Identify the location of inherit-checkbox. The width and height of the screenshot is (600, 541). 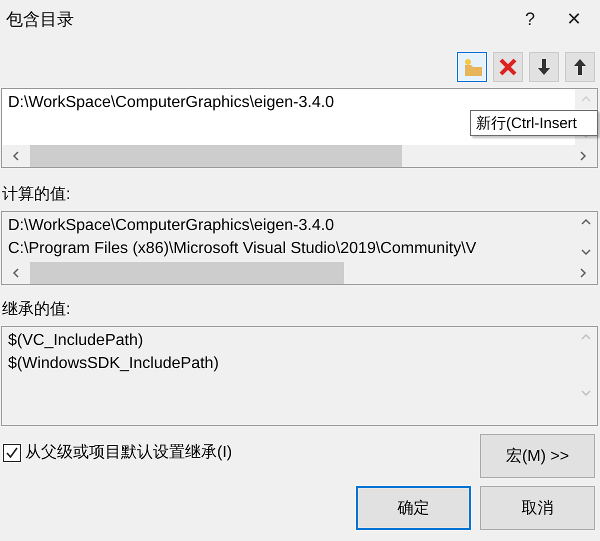
(12, 453).